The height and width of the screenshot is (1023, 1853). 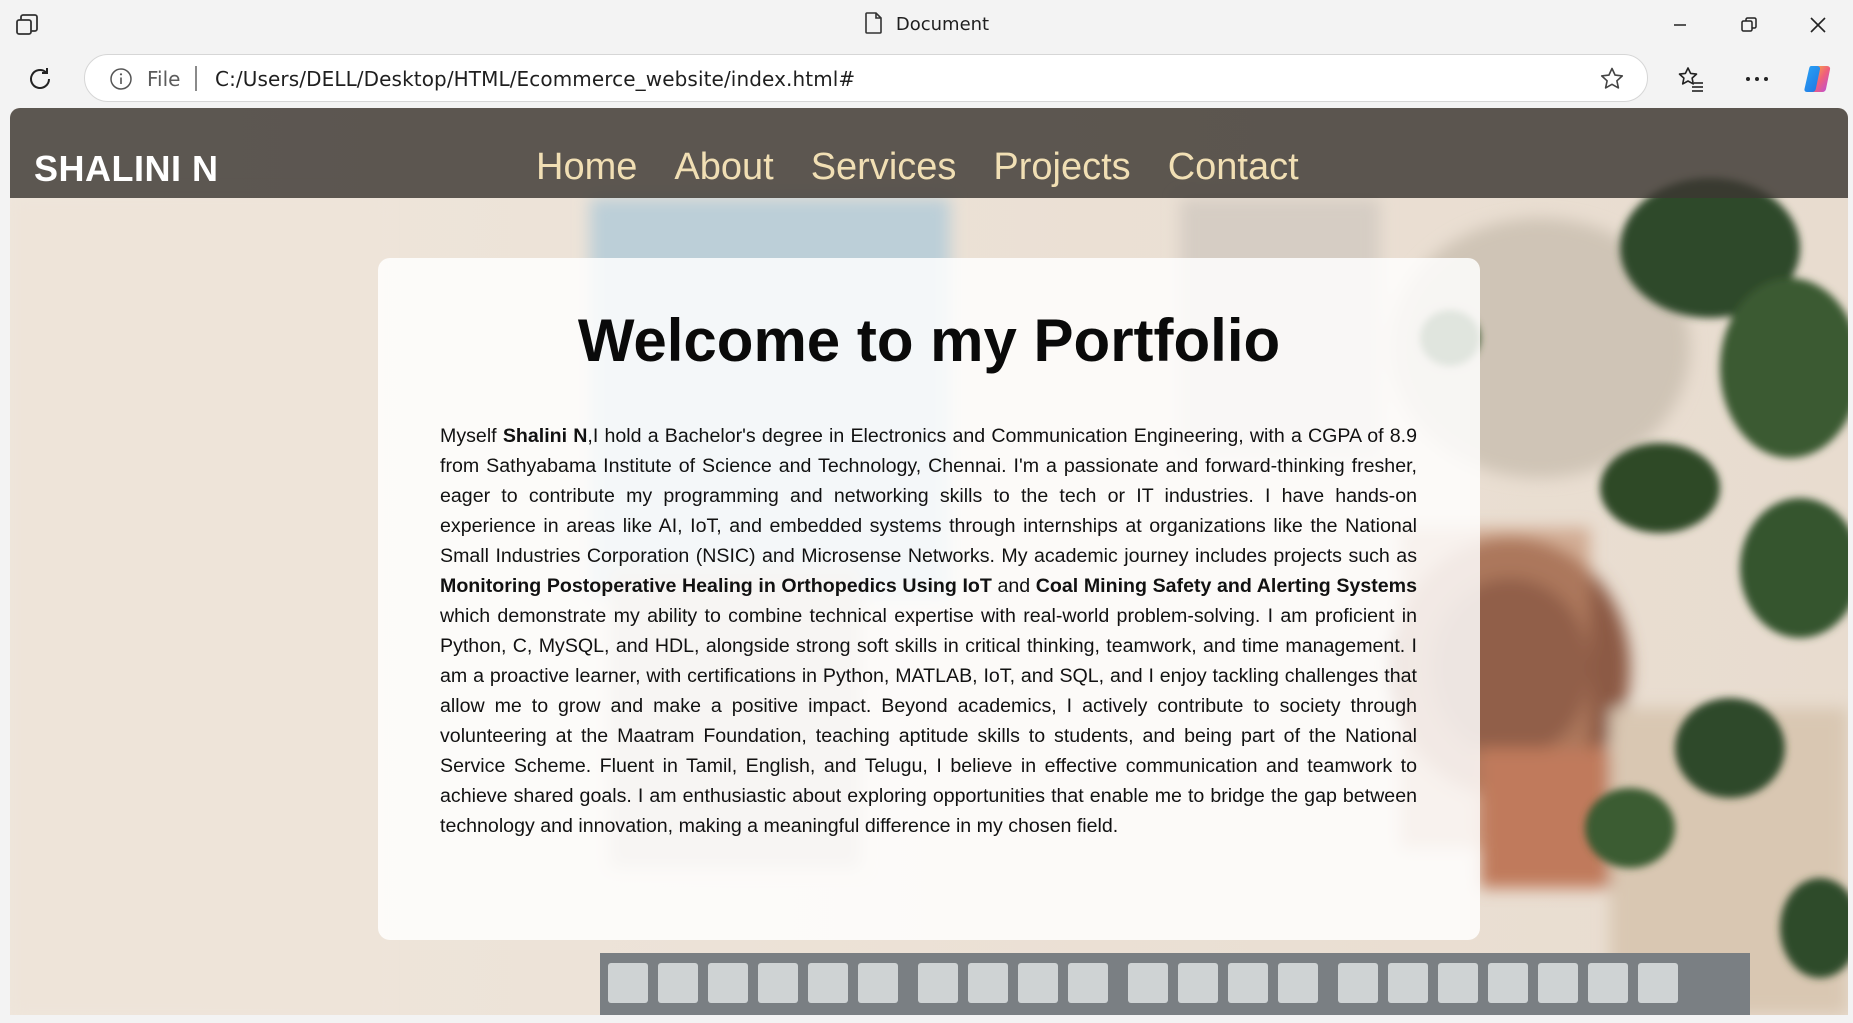 What do you see at coordinates (723, 167) in the screenshot?
I see `nav-link-about: About` at bounding box center [723, 167].